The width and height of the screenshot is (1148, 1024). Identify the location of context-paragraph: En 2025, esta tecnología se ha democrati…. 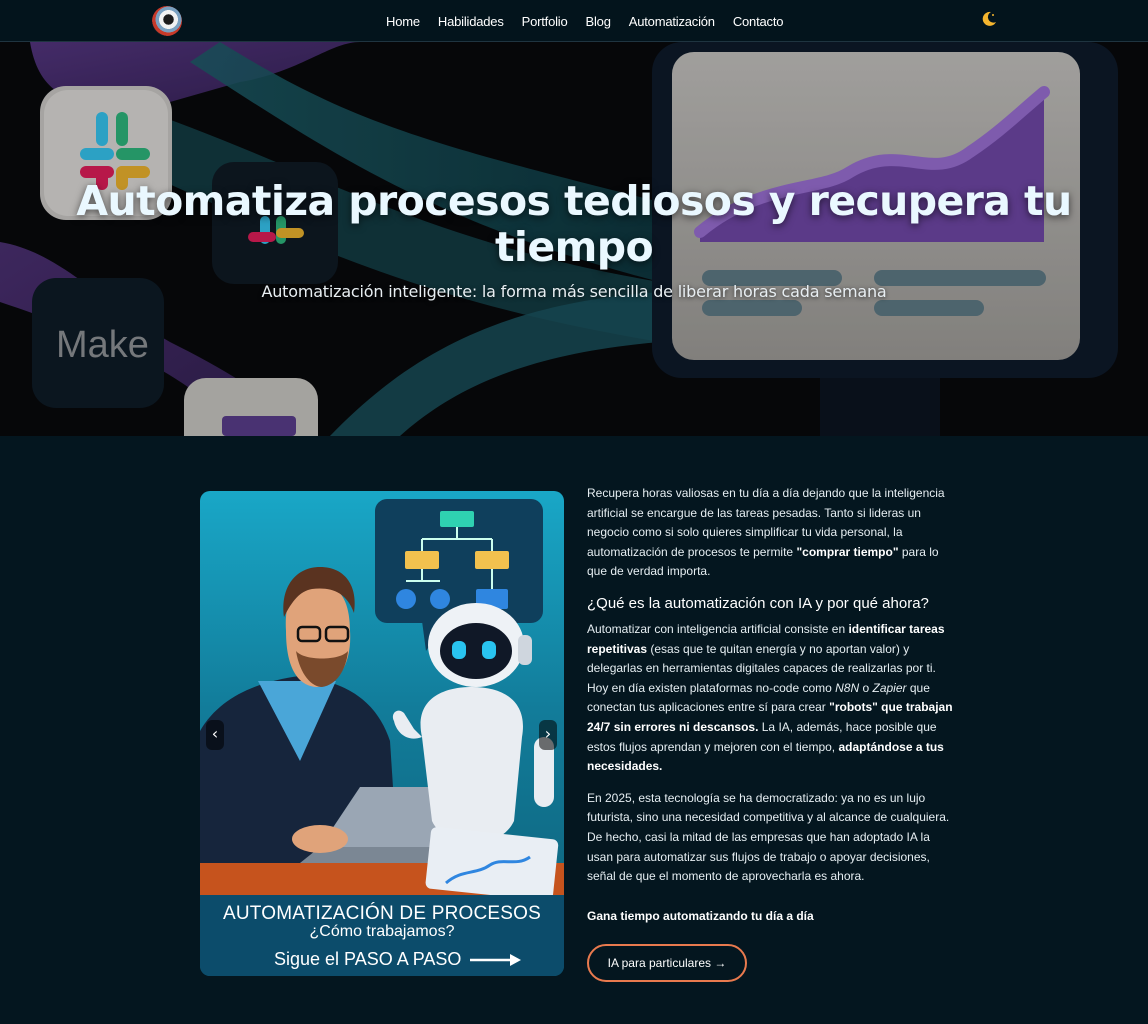
(768, 837).